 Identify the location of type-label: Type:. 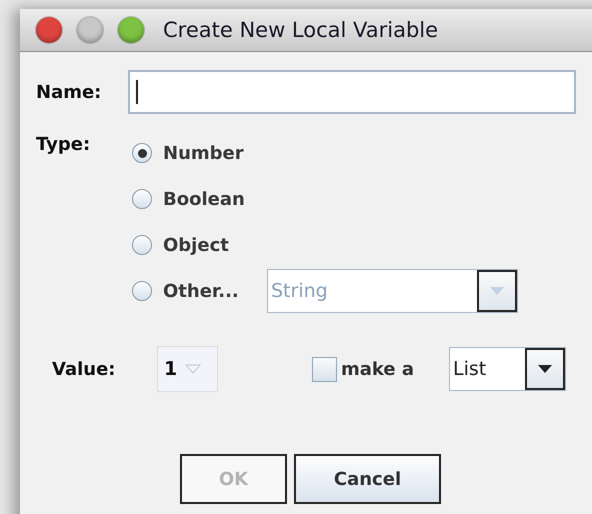
(64, 145).